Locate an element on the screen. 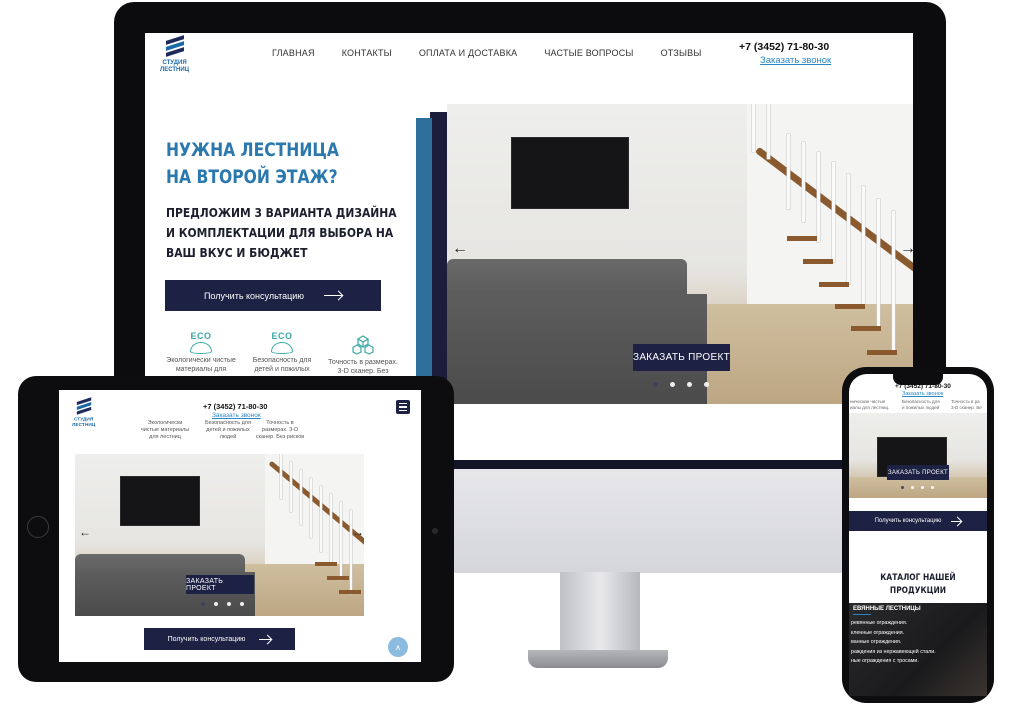 The image size is (1020, 715). tablet-consult-button: Получить консультацию is located at coordinates (219, 639).